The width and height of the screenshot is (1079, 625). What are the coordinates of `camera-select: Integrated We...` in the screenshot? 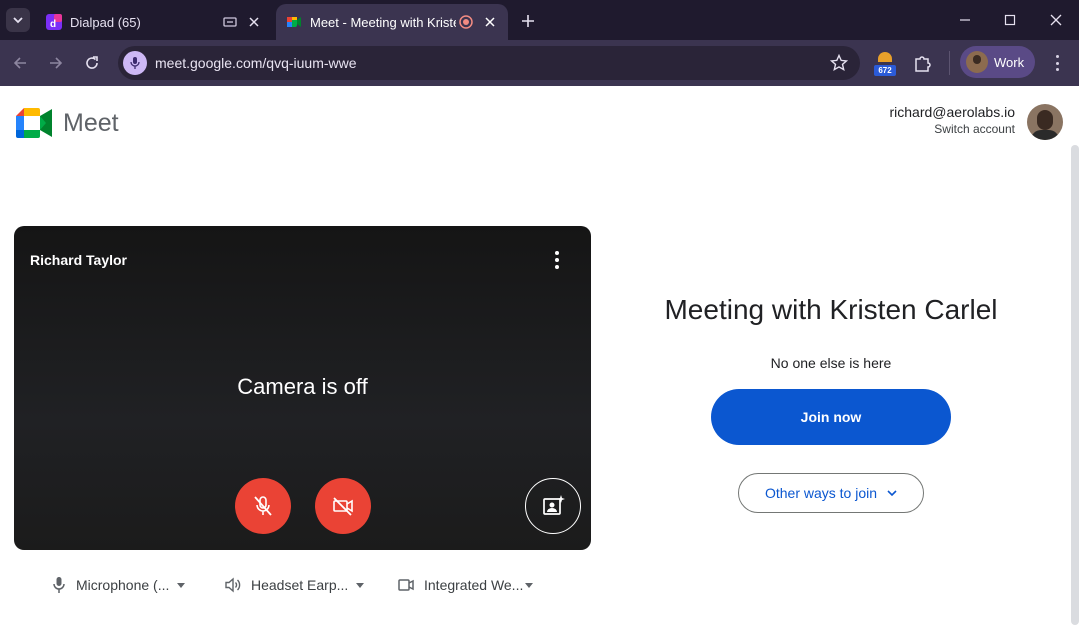 It's located at (466, 585).